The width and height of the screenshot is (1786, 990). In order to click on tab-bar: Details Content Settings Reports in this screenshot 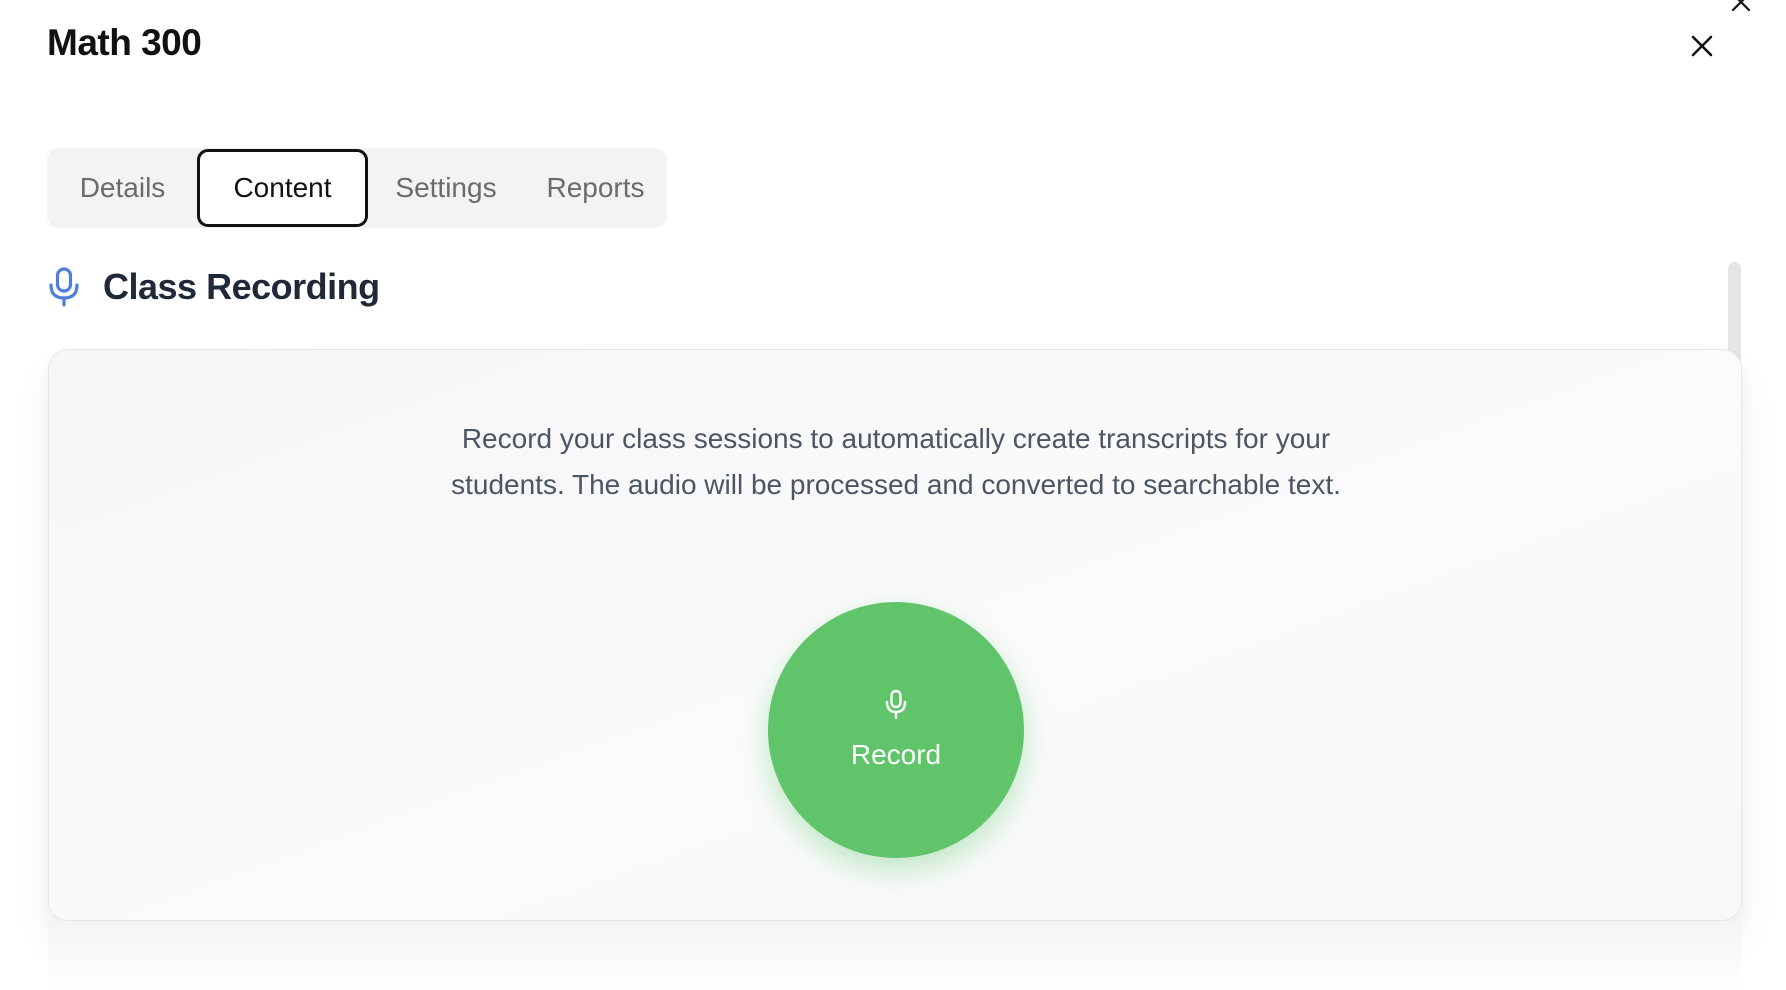, I will do `click(357, 188)`.